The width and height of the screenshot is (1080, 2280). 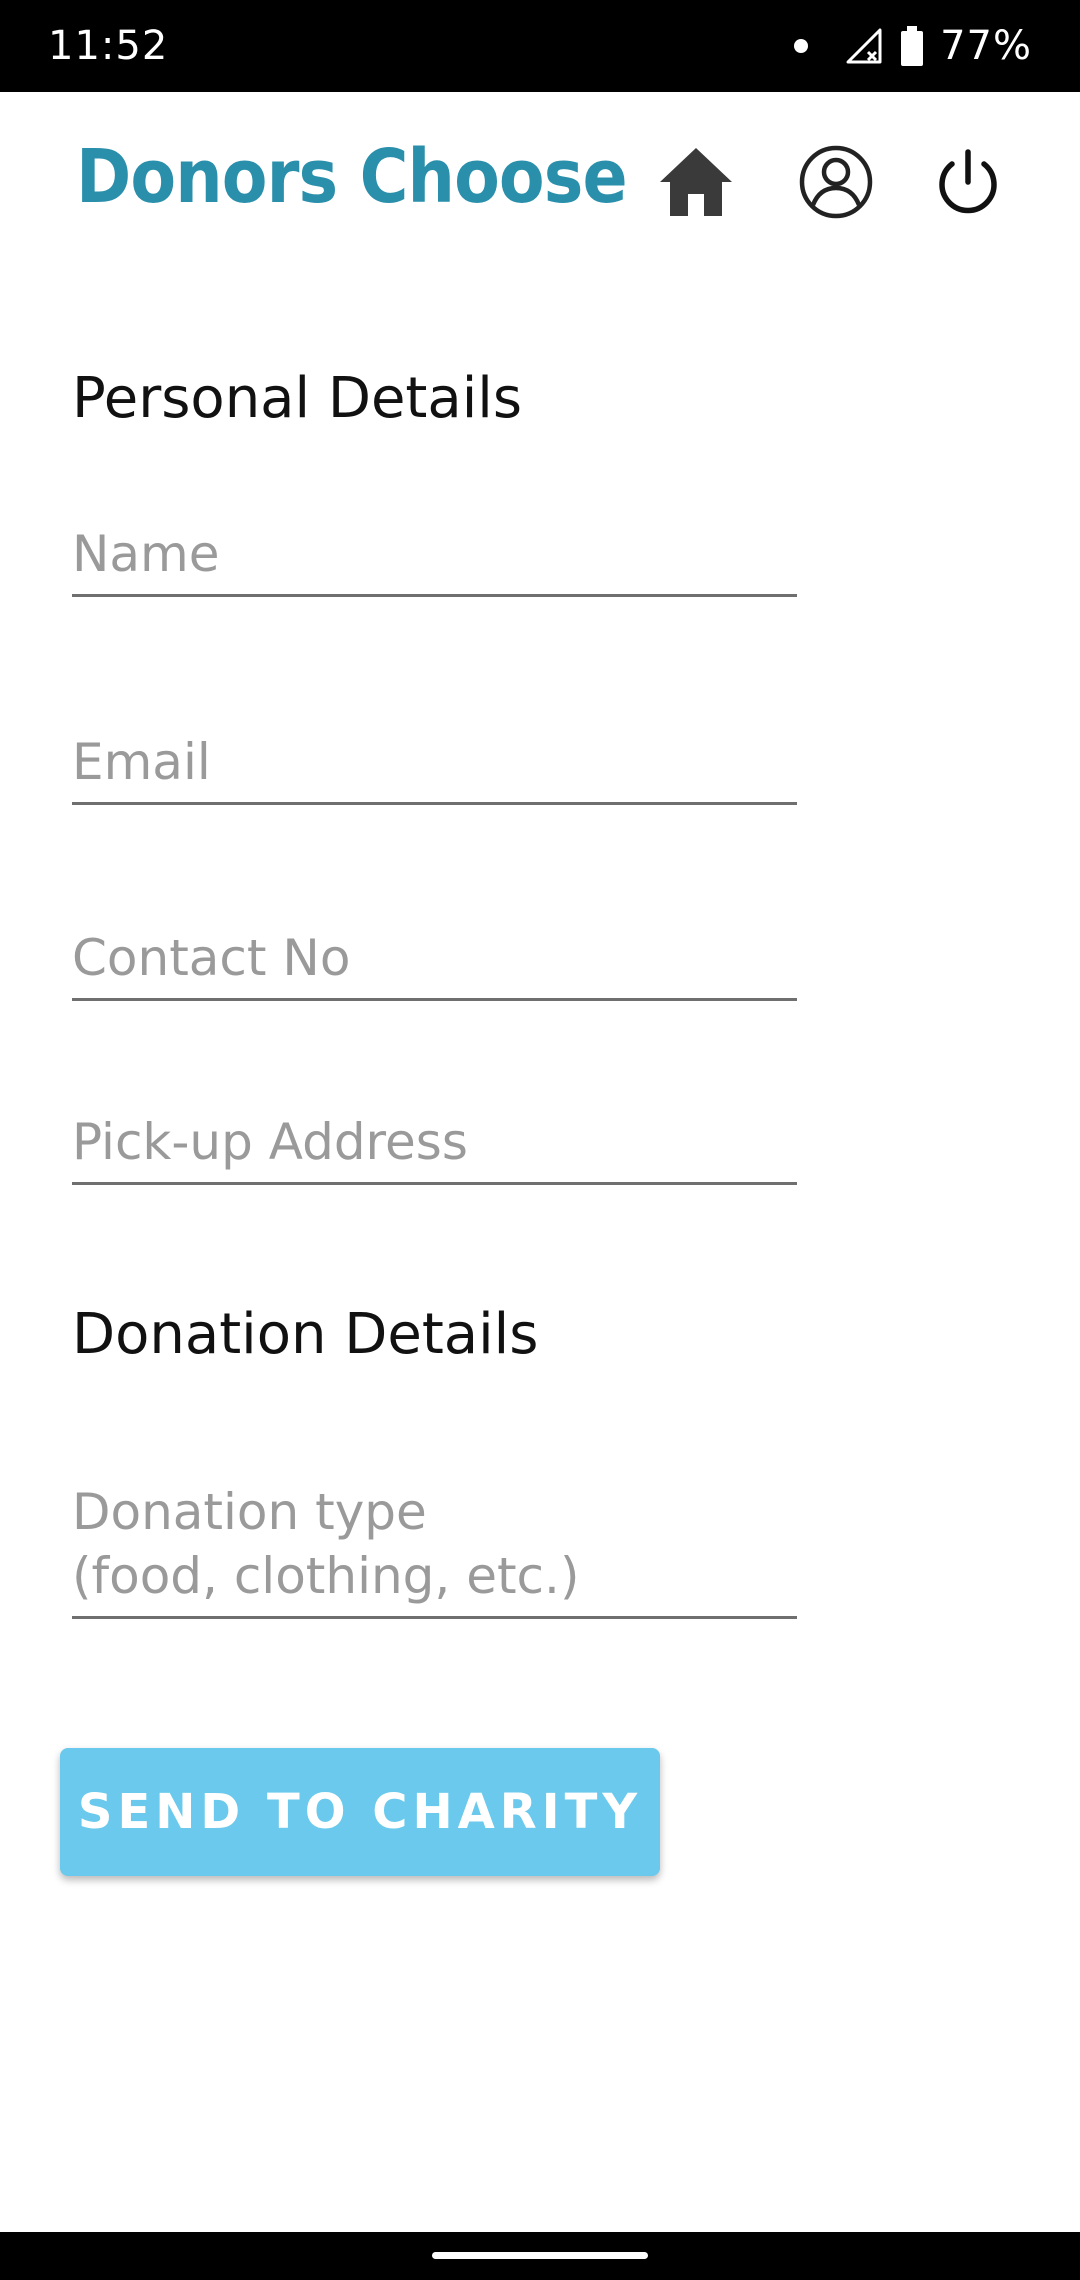 What do you see at coordinates (108, 46) in the screenshot?
I see `status-time: 11:52` at bounding box center [108, 46].